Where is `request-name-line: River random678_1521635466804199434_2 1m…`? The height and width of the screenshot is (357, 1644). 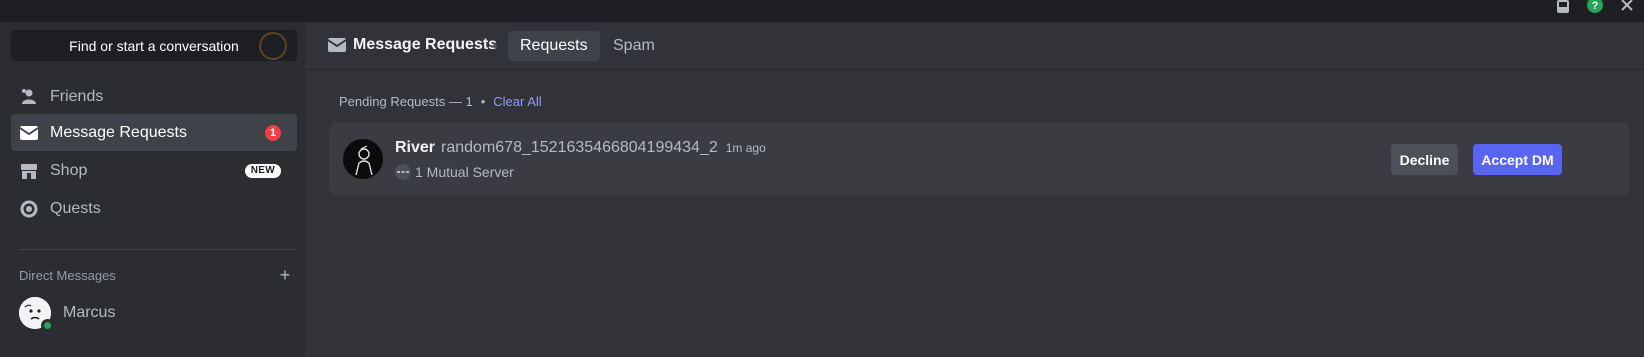
request-name-line: River random678_1521635466804199434_2 1m… is located at coordinates (580, 148).